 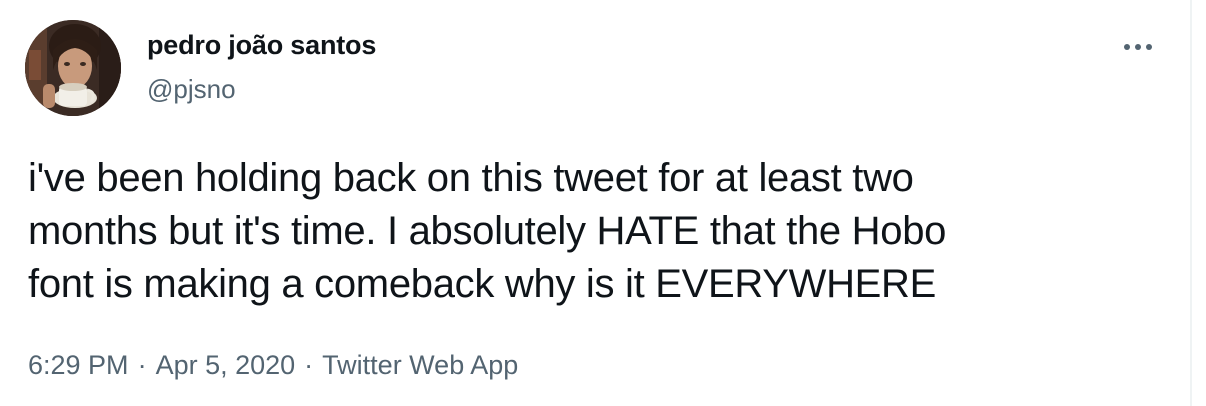 I want to click on tweet-metadata: 6:29 PM · Apr 5, 2020 · Twitter Web App, so click(x=273, y=365).